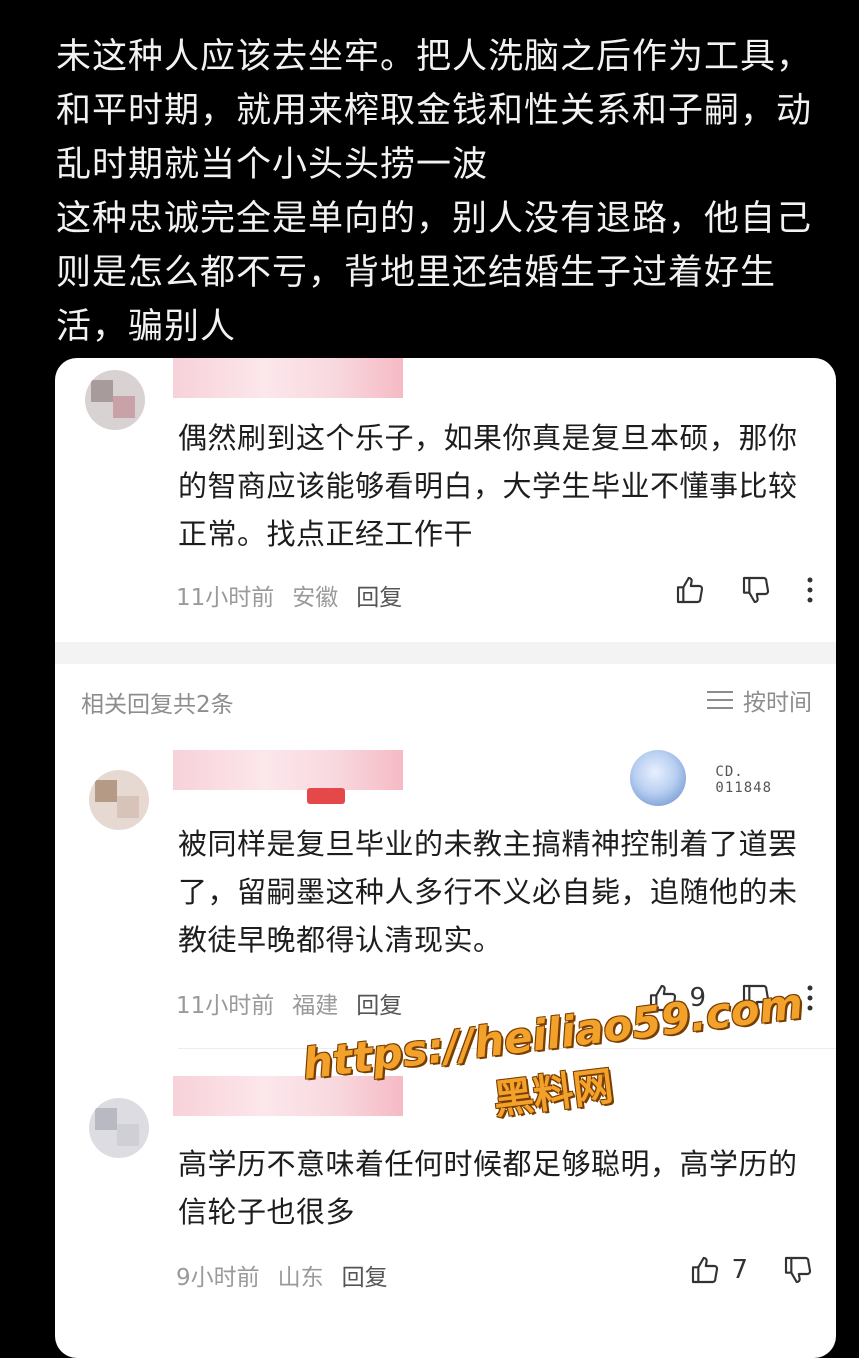 Image resolution: width=859 pixels, height=1358 pixels. I want to click on like-button, so click(690, 590).